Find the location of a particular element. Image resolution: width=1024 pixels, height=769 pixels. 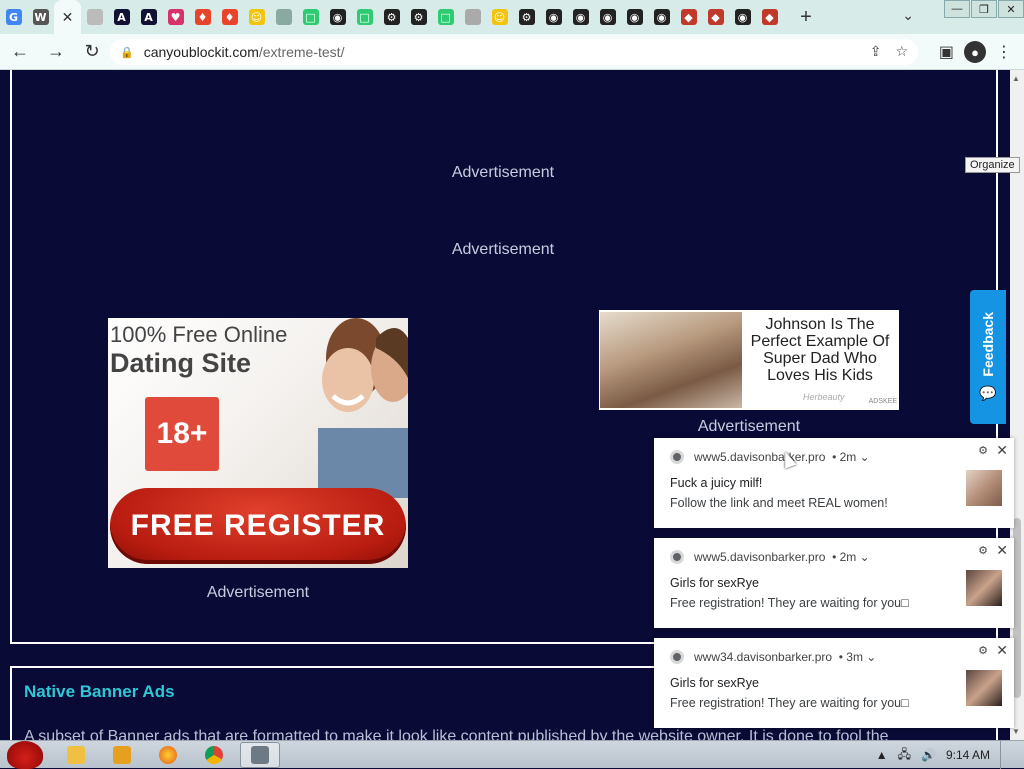

chrome-icon is located at coordinates (677, 657).